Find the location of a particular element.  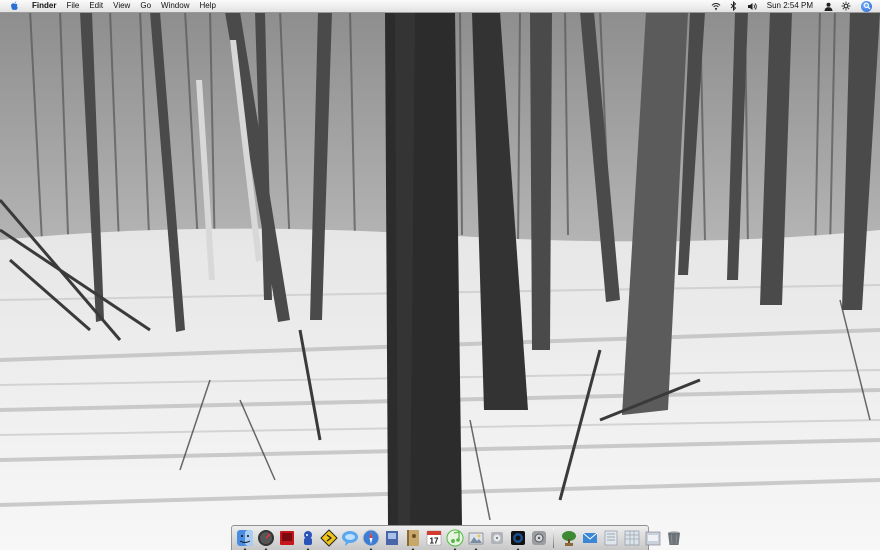

user-icon is located at coordinates (828, 6).